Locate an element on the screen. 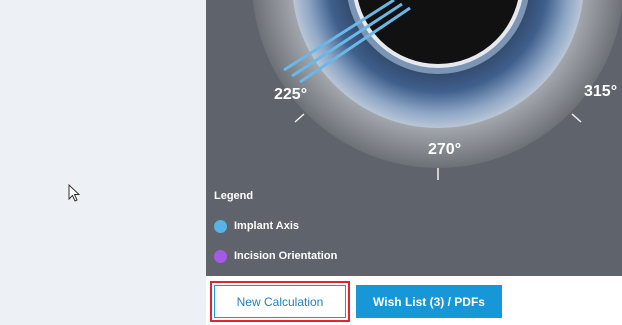 This screenshot has width=622, height=325. wish-list-pdfs-button: Wish List (3) / PDFs is located at coordinates (429, 301).